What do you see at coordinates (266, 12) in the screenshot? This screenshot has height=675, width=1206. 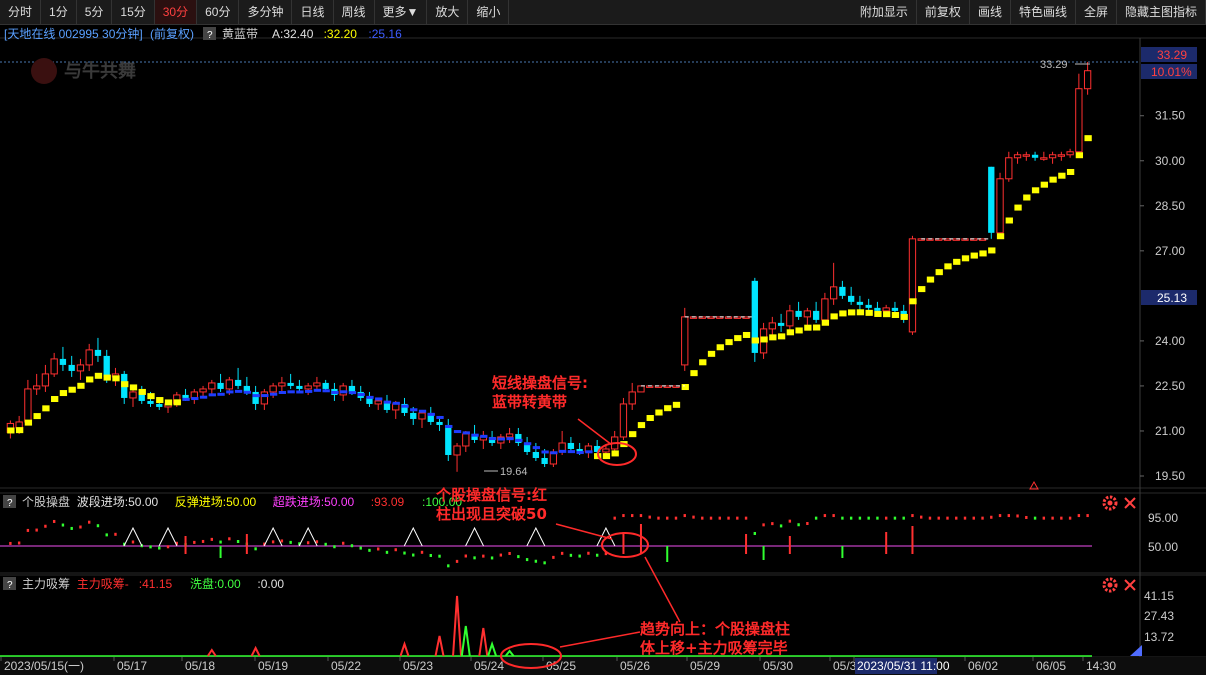 I see `period-tab: 多分钟` at bounding box center [266, 12].